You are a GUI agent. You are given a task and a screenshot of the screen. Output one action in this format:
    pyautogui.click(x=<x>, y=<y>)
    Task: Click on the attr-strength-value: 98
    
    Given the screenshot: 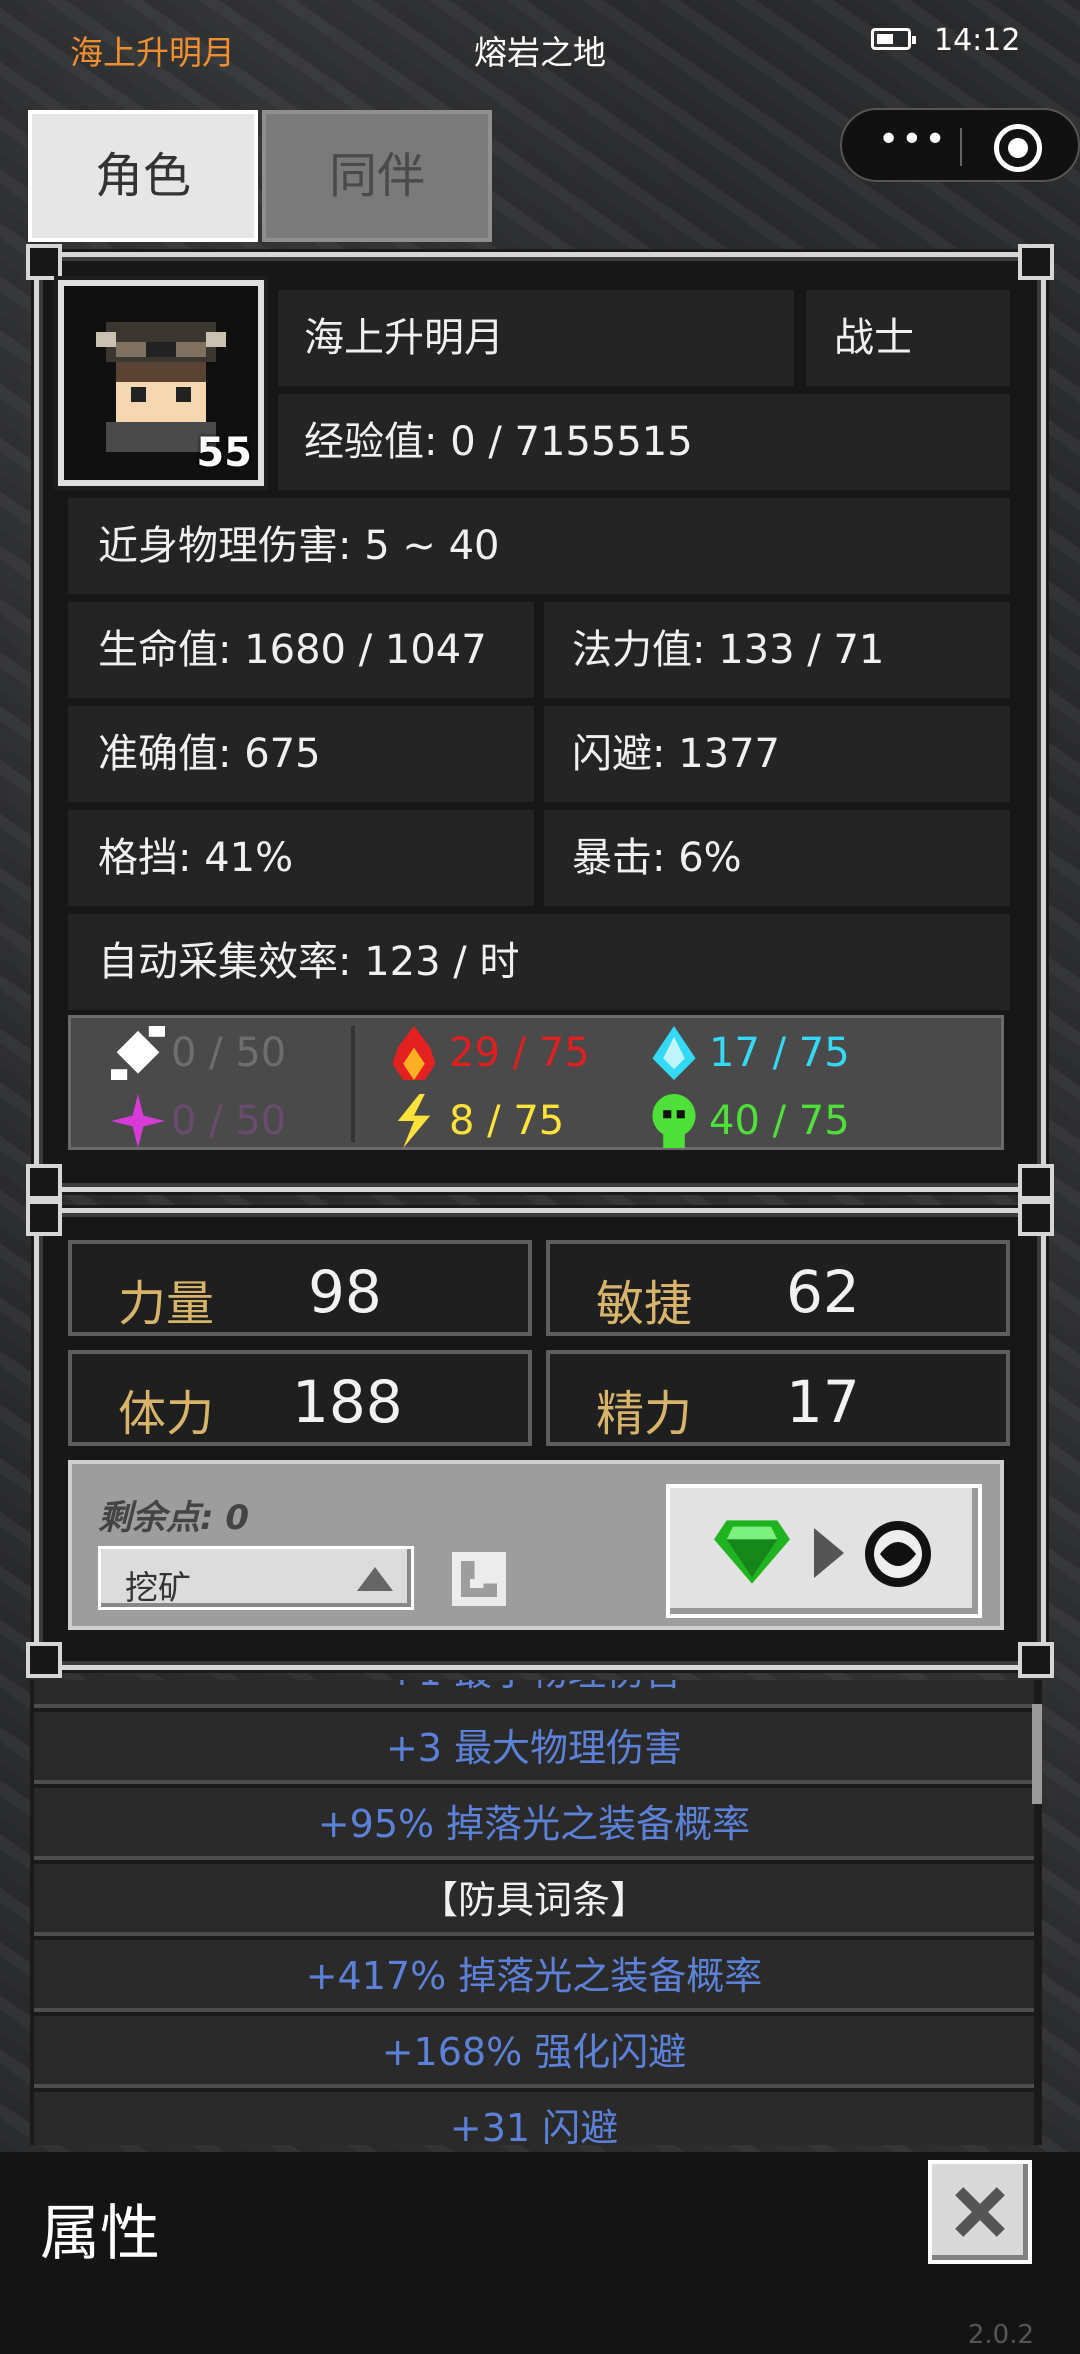 What is the action you would take?
    pyautogui.click(x=345, y=1292)
    